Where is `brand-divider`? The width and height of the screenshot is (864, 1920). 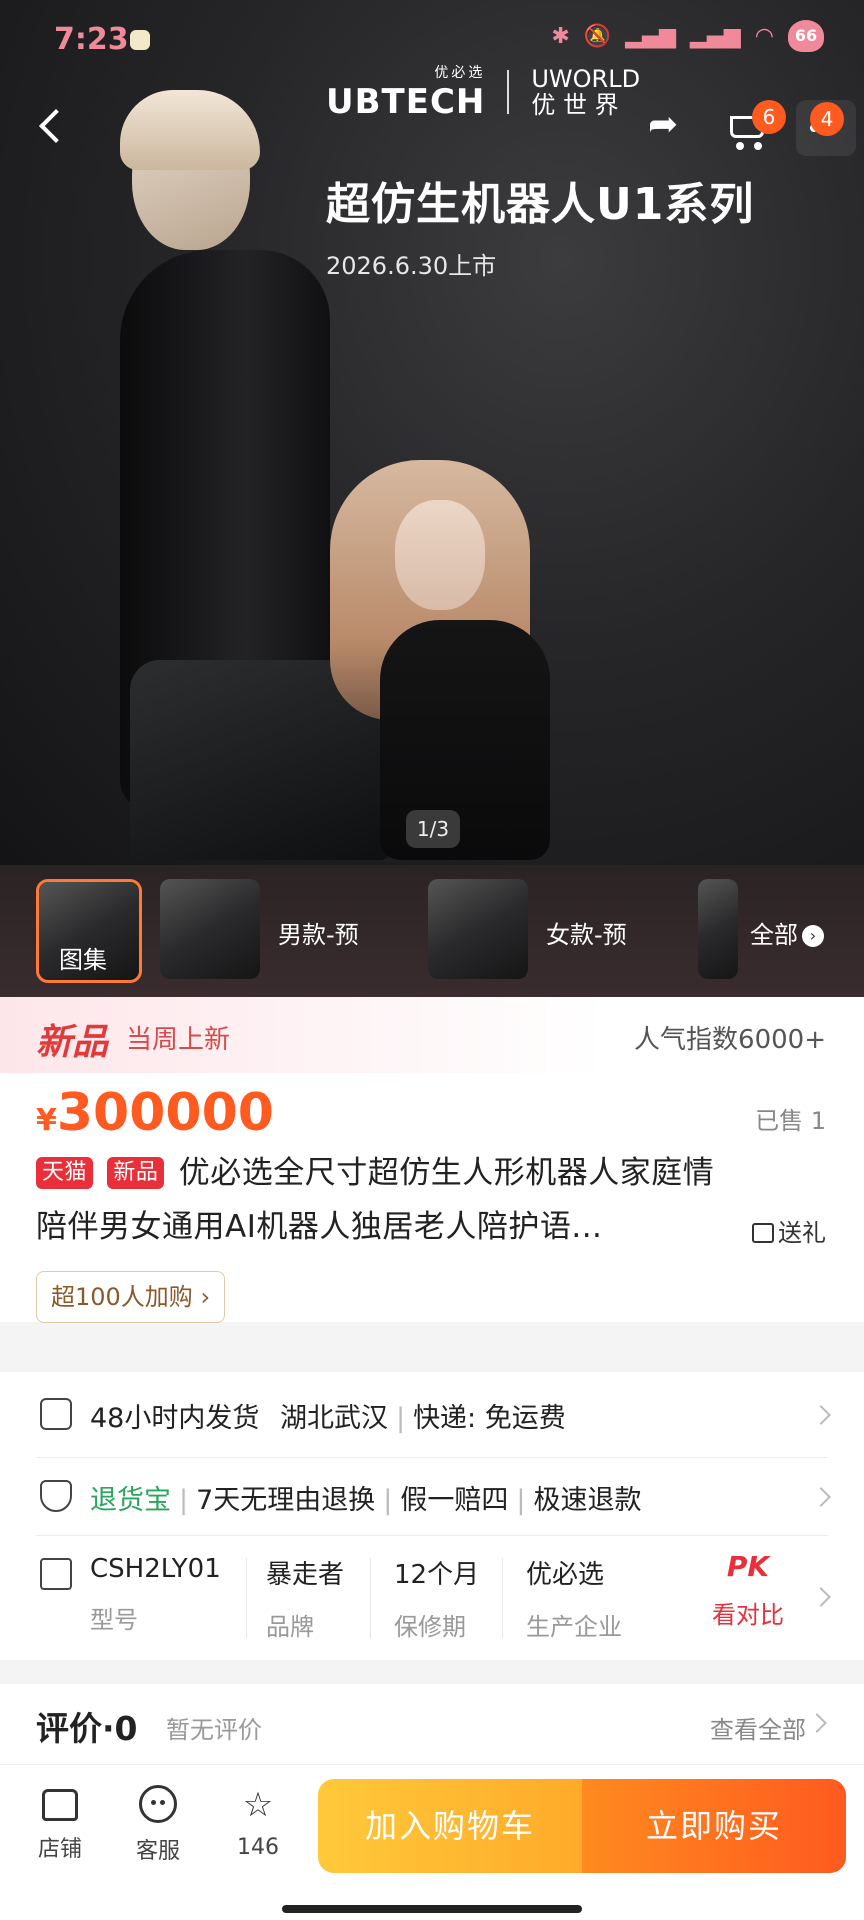
brand-divider is located at coordinates (508, 92).